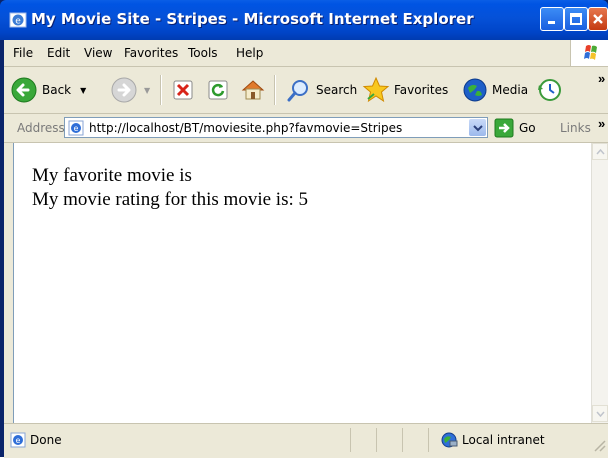 This screenshot has width=608, height=458. I want to click on security-zone-label: Local intranet, so click(503, 440).